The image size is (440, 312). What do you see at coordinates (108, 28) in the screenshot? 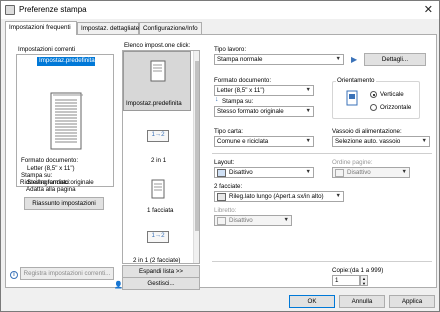
I see `tab-detailed-settings: Impostaz. dettagliate` at bounding box center [108, 28].